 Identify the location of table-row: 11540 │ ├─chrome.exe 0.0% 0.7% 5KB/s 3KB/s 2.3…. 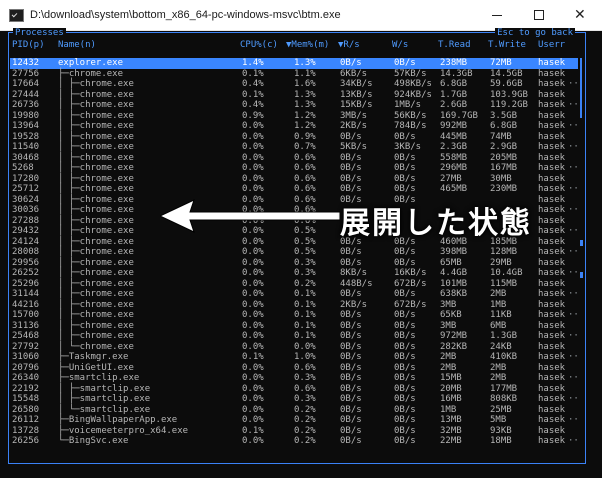
(294, 147).